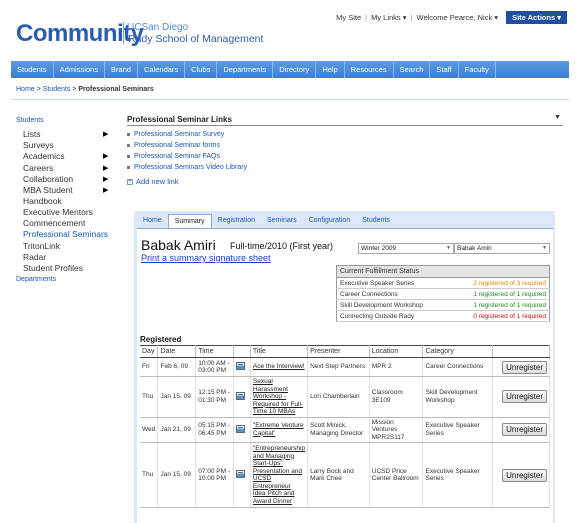 Image resolution: width=579 pixels, height=523 pixels. What do you see at coordinates (179, 119) in the screenshot?
I see `seminar-links-title: Professional Seminar Links` at bounding box center [179, 119].